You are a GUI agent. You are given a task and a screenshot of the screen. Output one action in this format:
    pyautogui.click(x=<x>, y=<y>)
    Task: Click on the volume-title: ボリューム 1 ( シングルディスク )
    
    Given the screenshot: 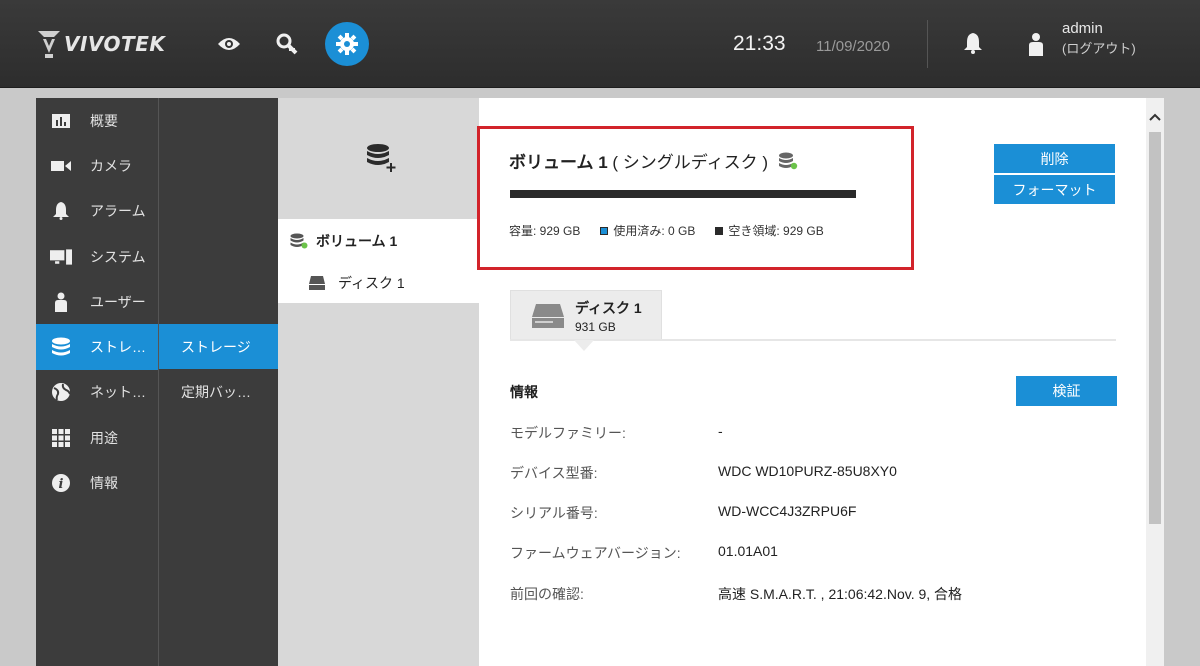 What is the action you would take?
    pyautogui.click(x=653, y=160)
    